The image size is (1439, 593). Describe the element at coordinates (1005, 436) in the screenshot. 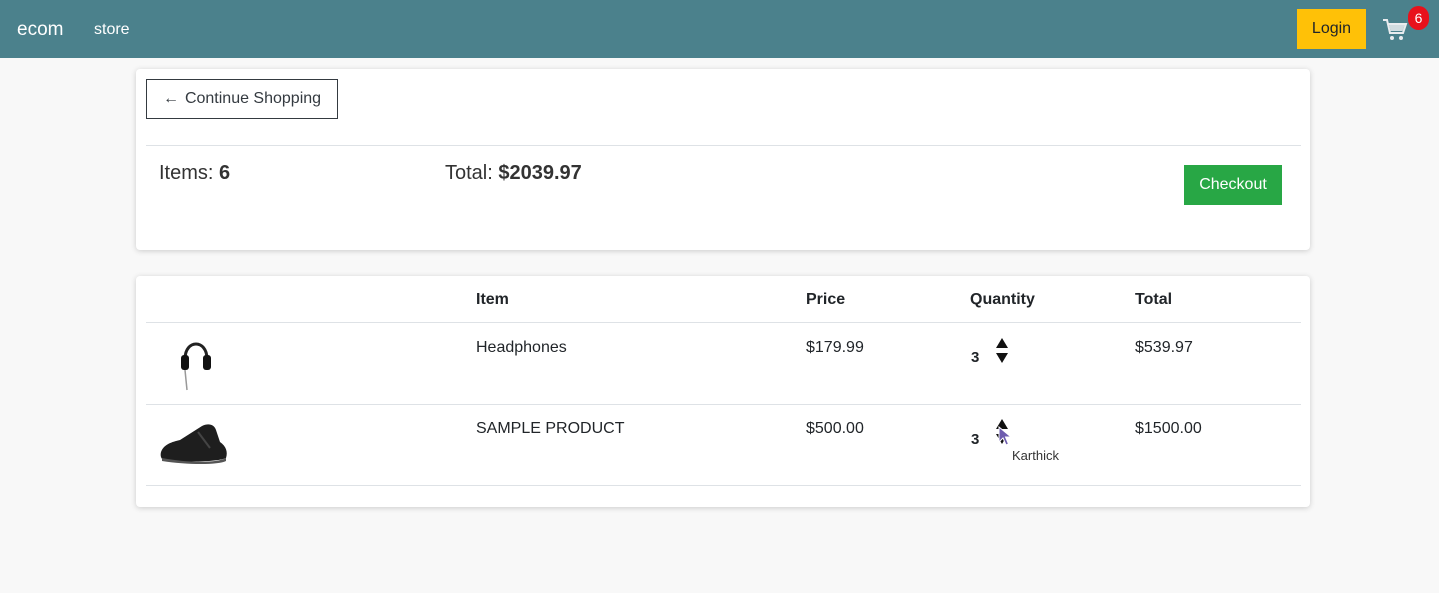

I see `mouse-cursor-icon` at that location.